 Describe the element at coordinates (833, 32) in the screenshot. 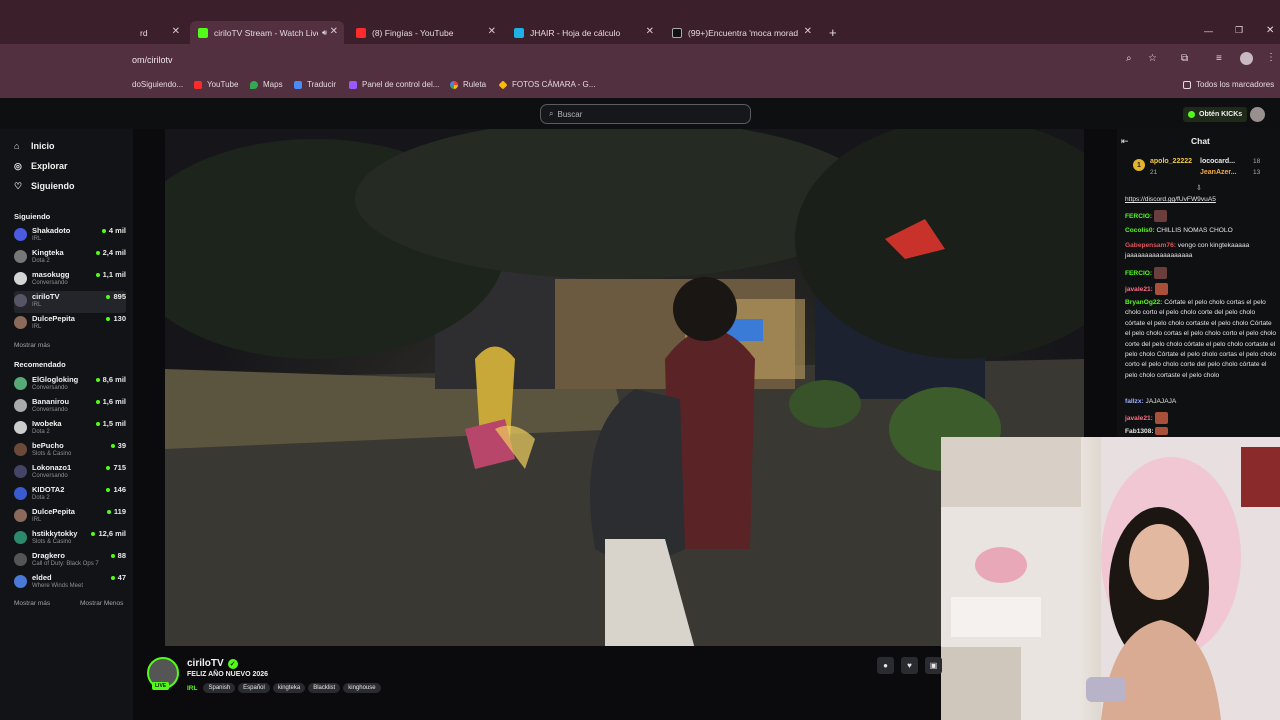

I see `new-tab-icon: +` at that location.